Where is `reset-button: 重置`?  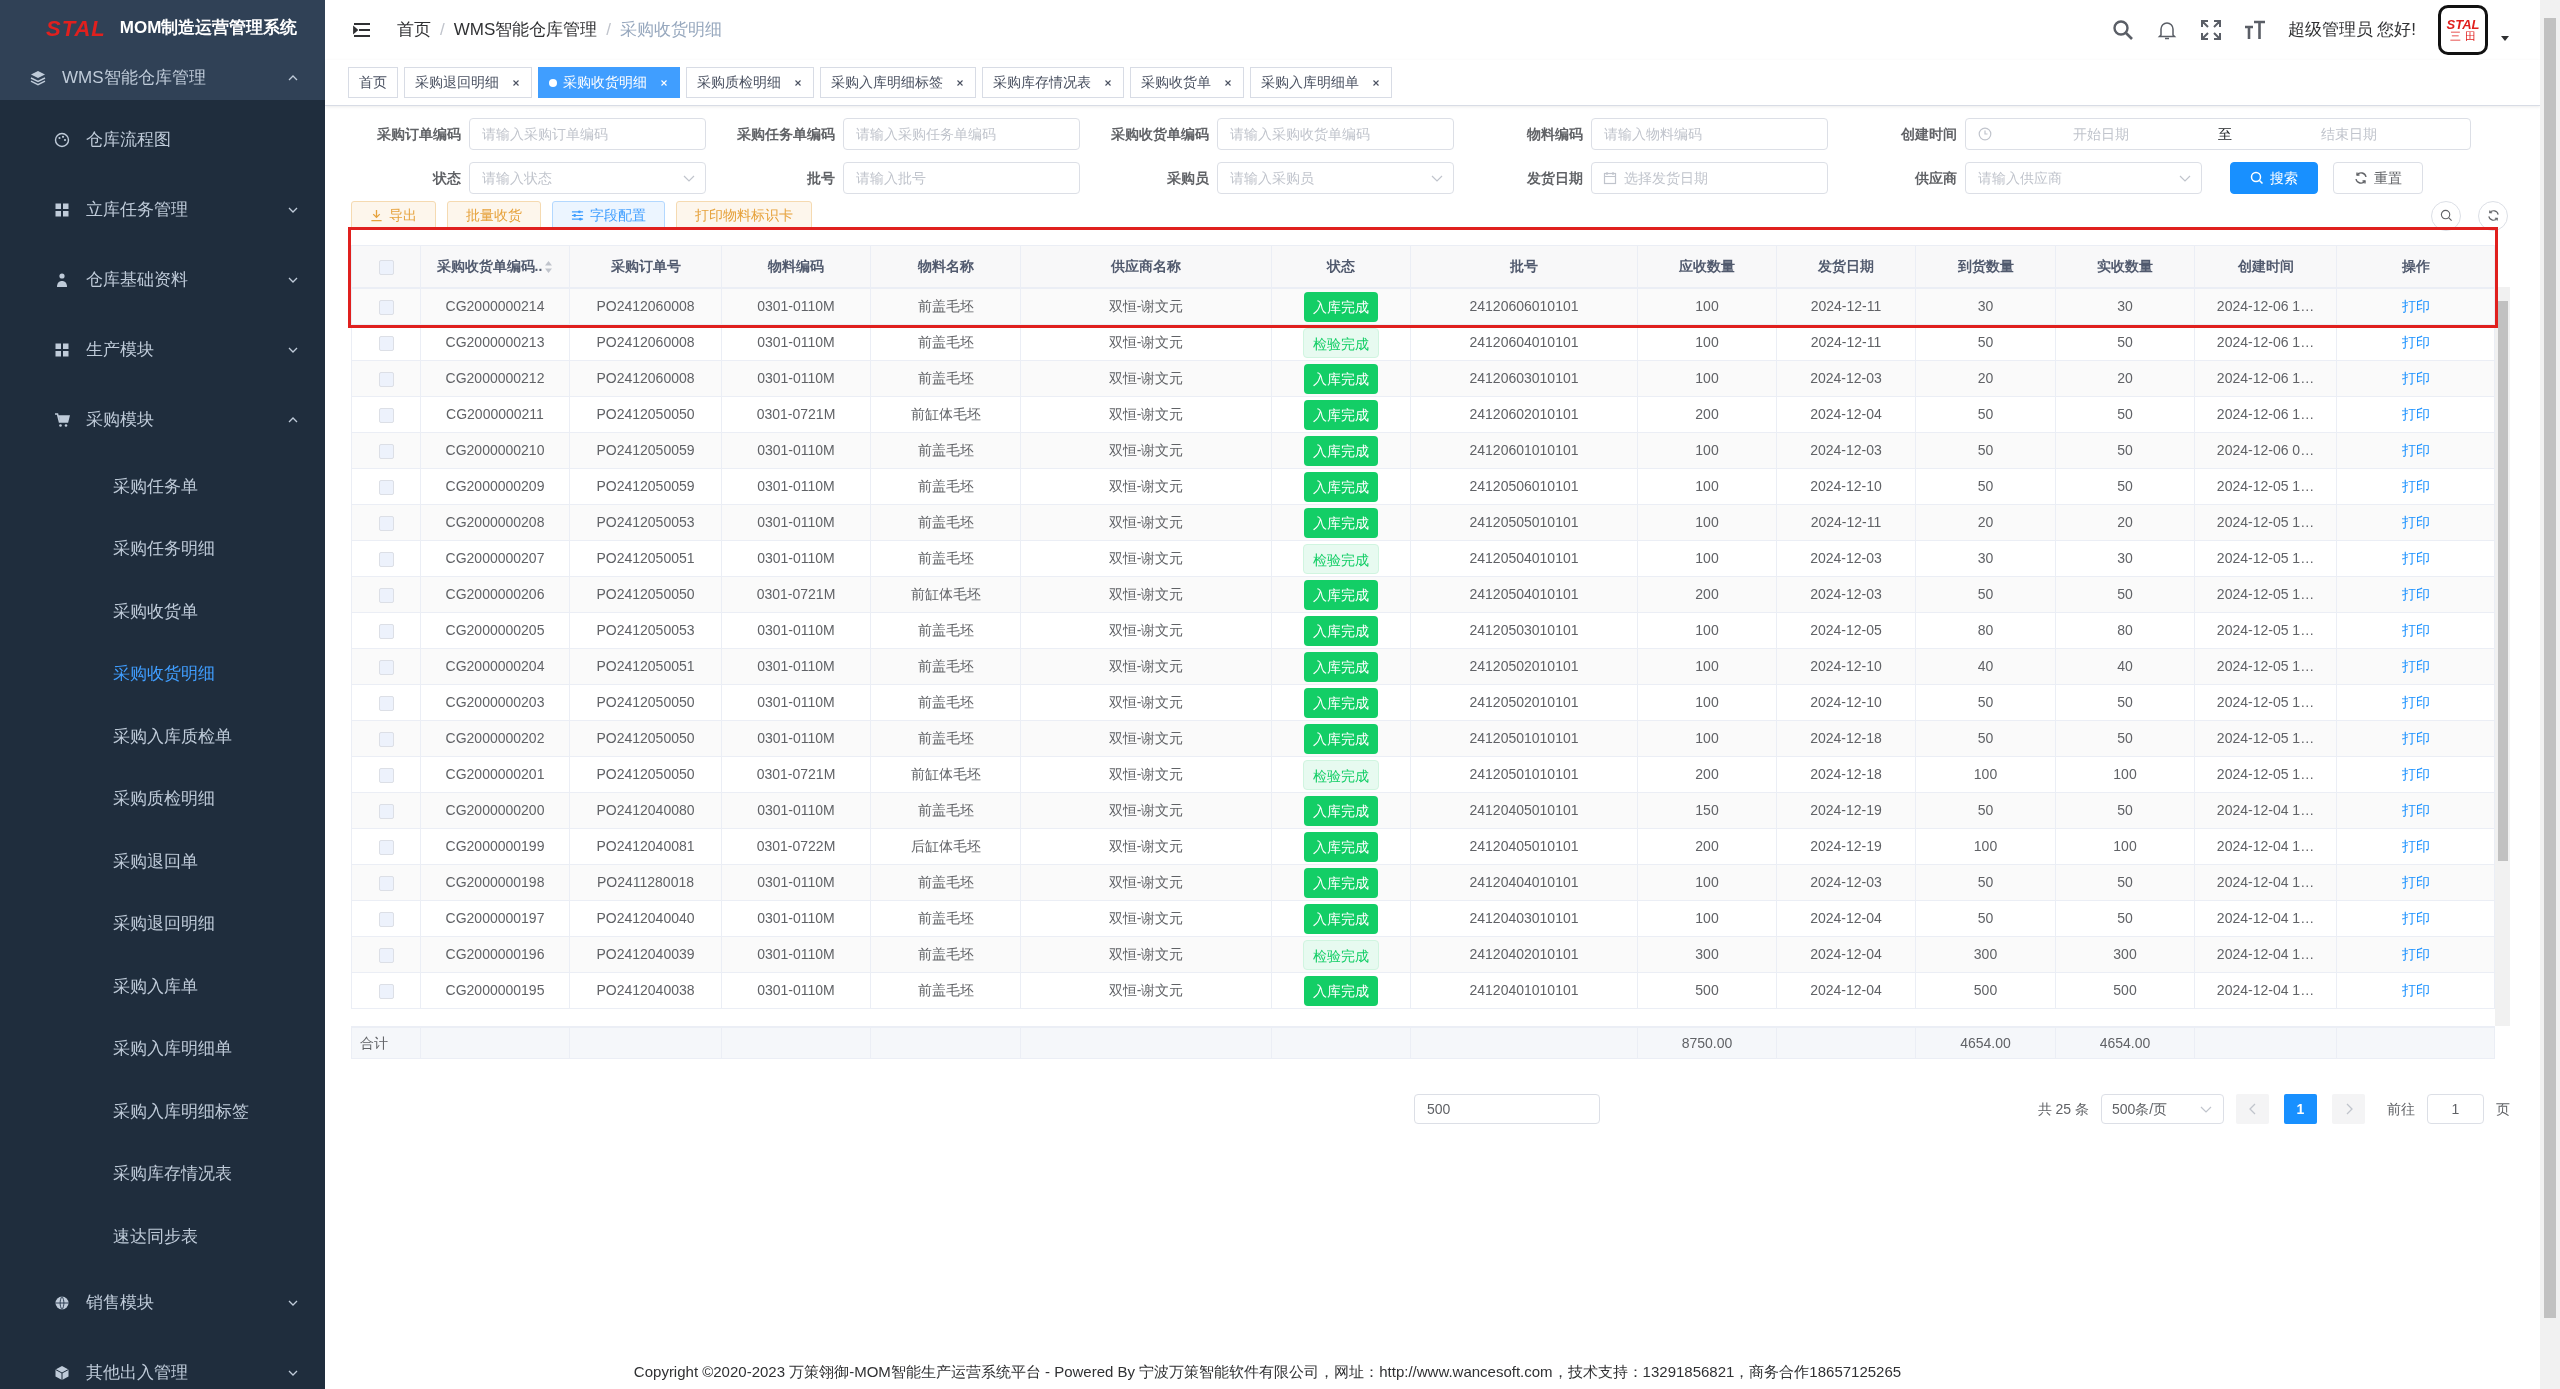
reset-button: 重置 is located at coordinates (2378, 178).